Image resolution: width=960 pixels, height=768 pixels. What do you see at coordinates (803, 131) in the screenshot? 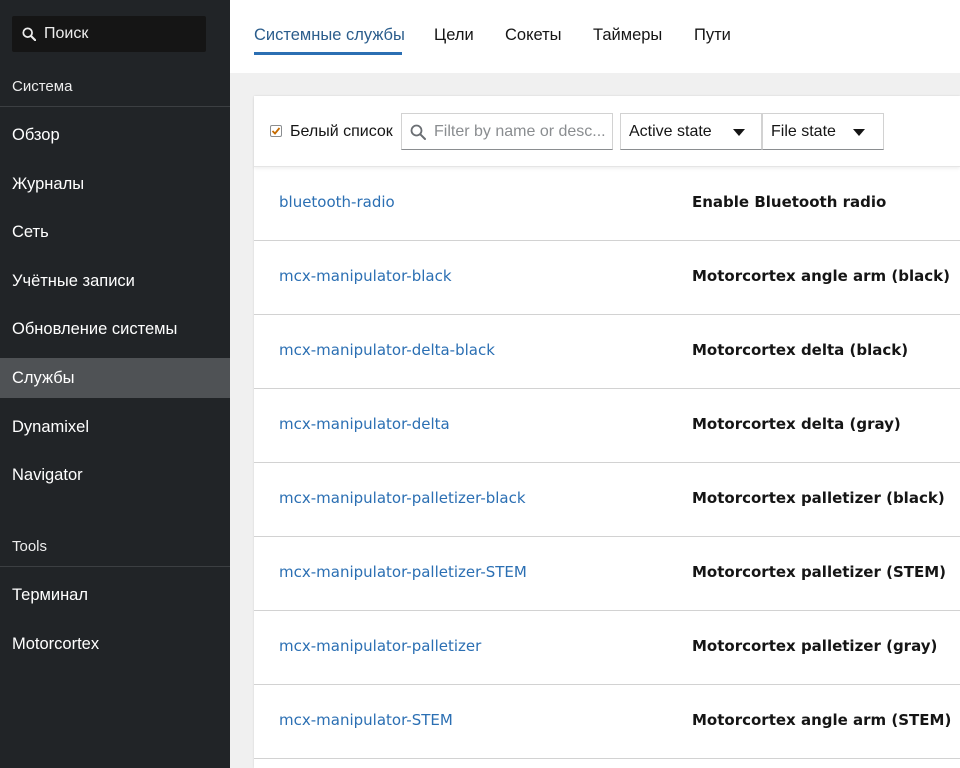
I see `file-state-label: File state` at bounding box center [803, 131].